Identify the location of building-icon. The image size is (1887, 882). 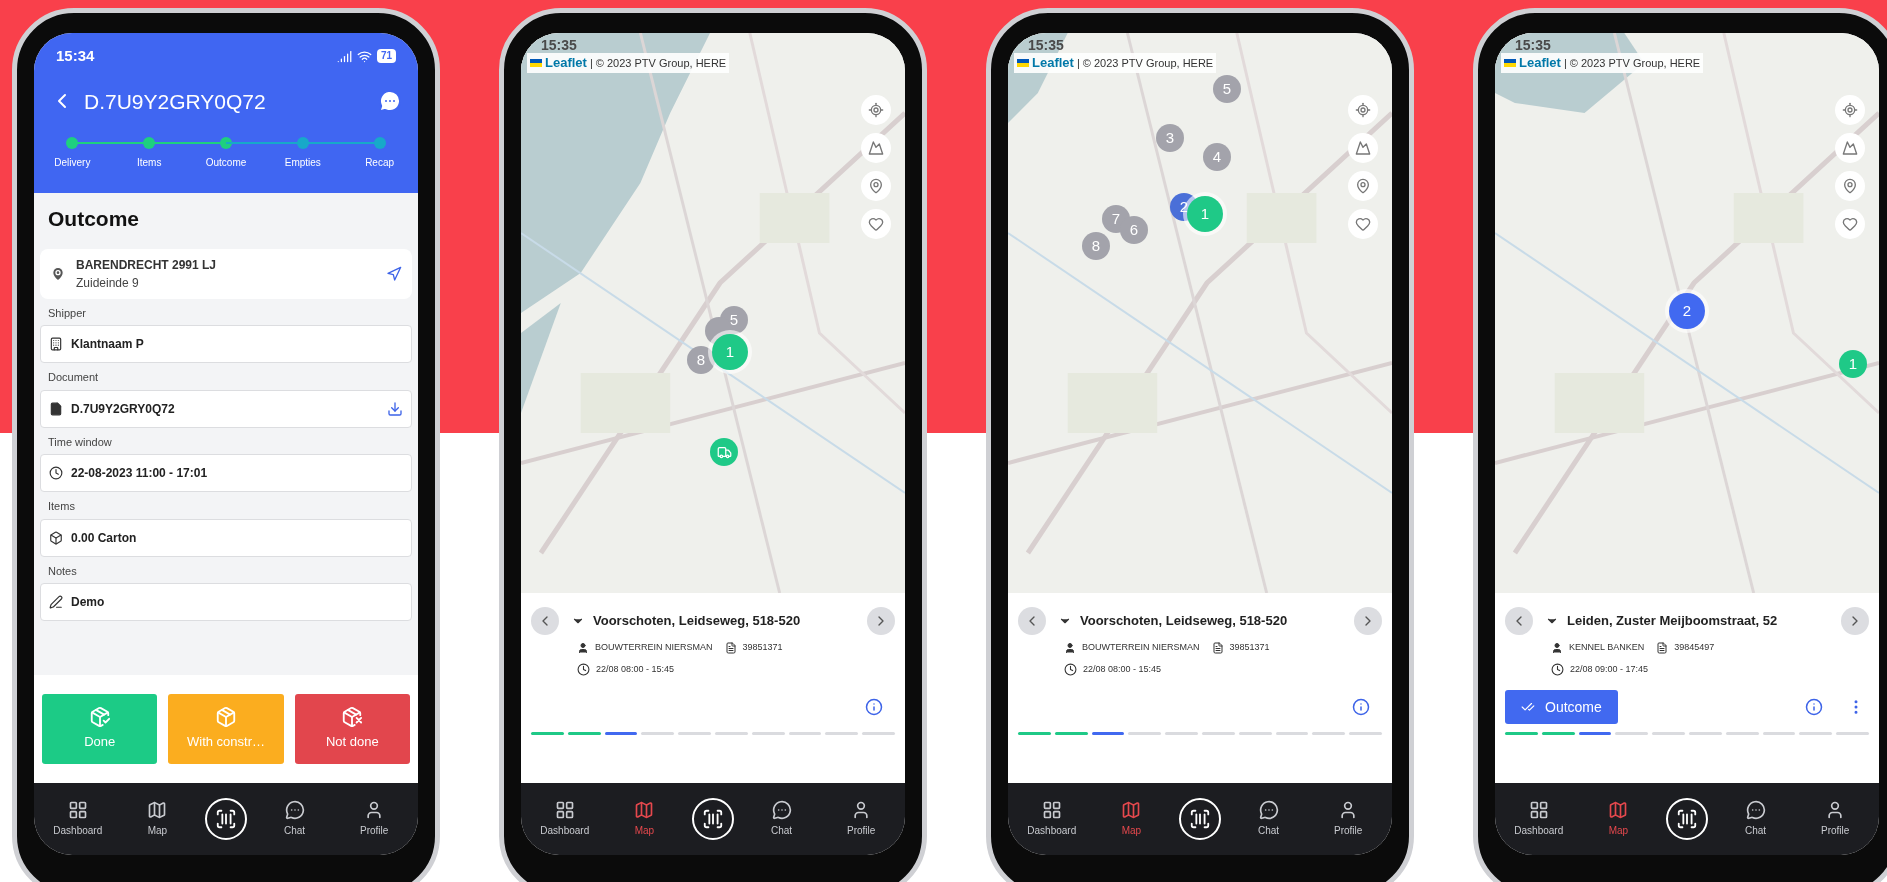
(56, 344).